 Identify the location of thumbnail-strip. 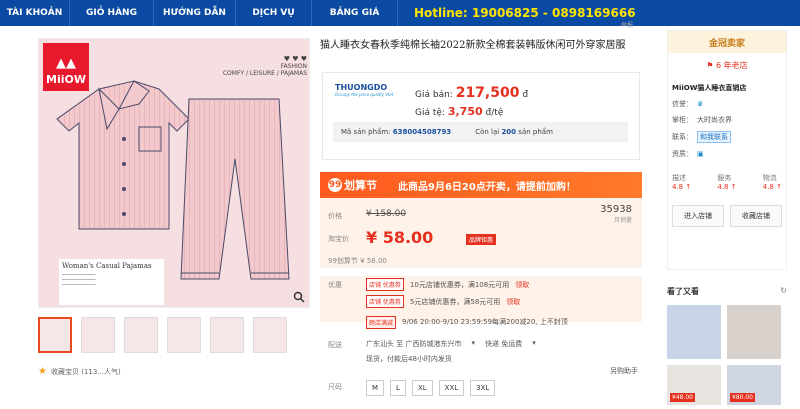
(162, 335).